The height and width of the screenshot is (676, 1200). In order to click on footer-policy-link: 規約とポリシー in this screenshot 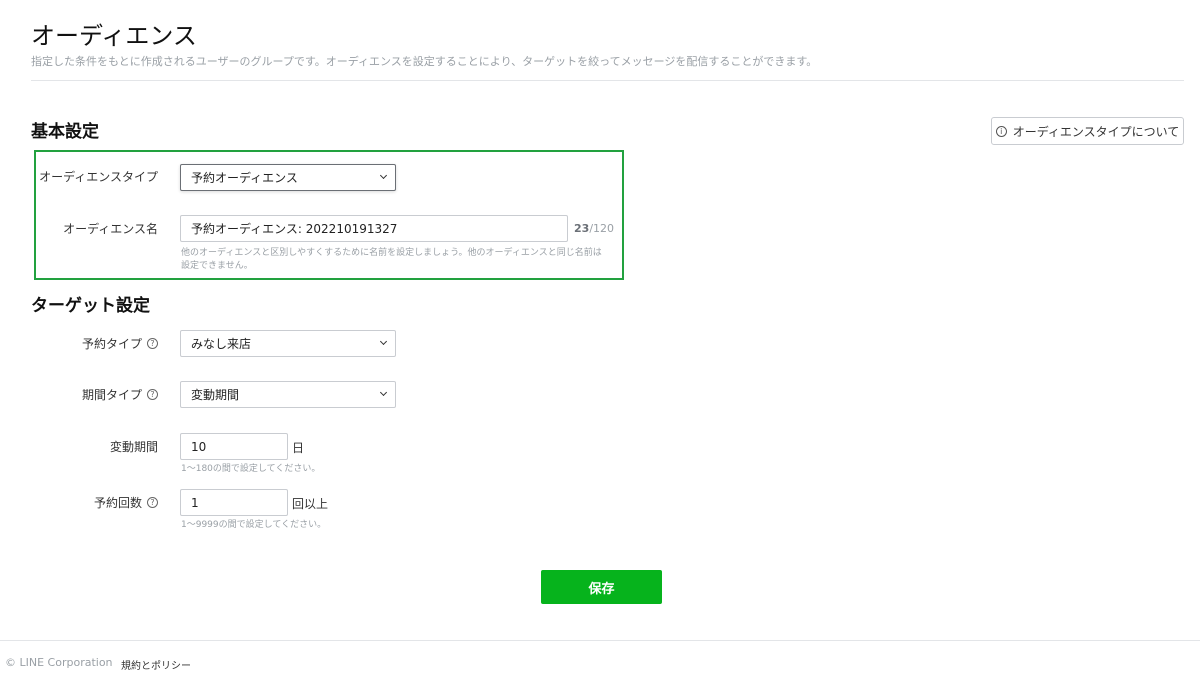, I will do `click(156, 664)`.